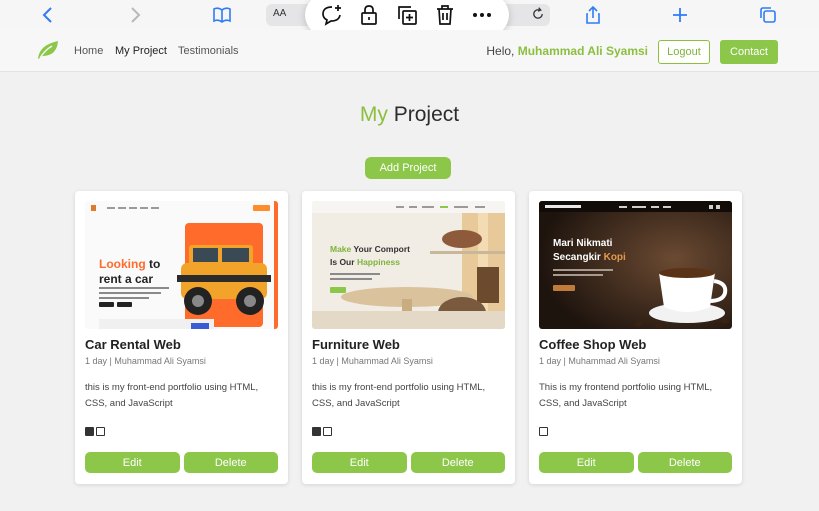 The width and height of the screenshot is (819, 511). Describe the element at coordinates (48, 50) in the screenshot. I see `leaf-logo-icon` at that location.